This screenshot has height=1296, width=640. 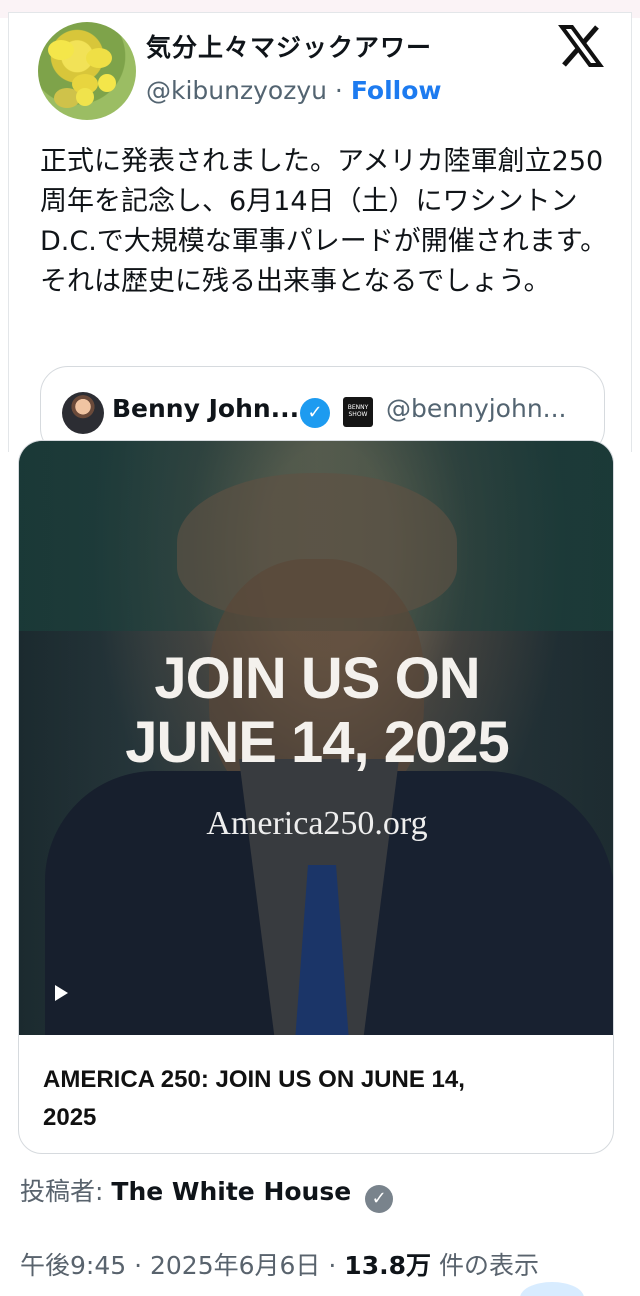 What do you see at coordinates (317, 742) in the screenshot?
I see `headline-line-2: JUNE 14, 2025` at bounding box center [317, 742].